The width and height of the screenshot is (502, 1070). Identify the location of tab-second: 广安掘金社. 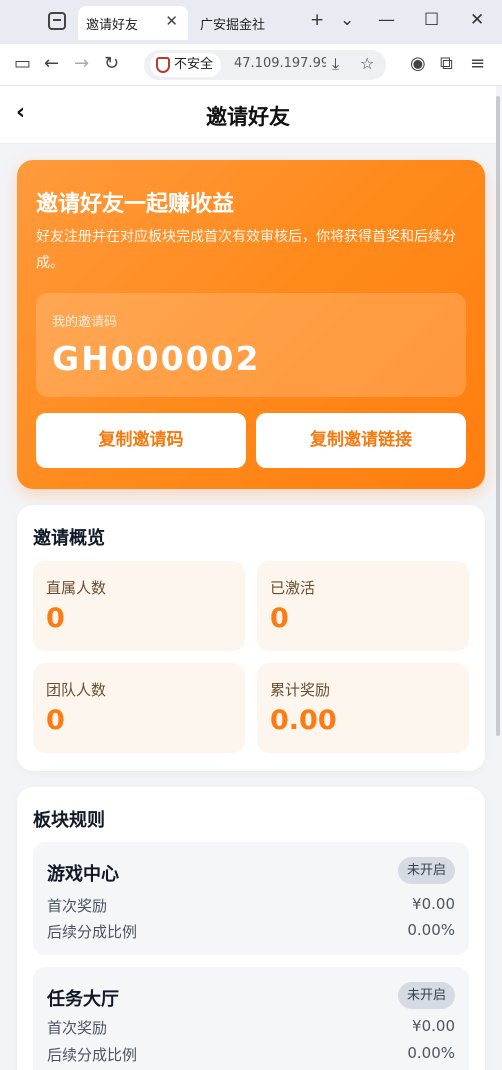
(232, 23).